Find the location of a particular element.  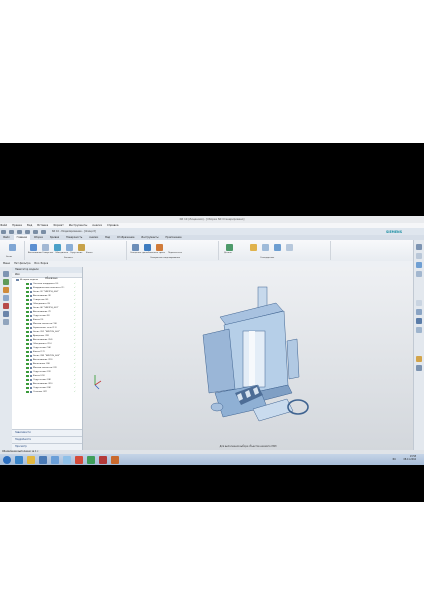

chamfer-button is located at coordinates (81, 247).